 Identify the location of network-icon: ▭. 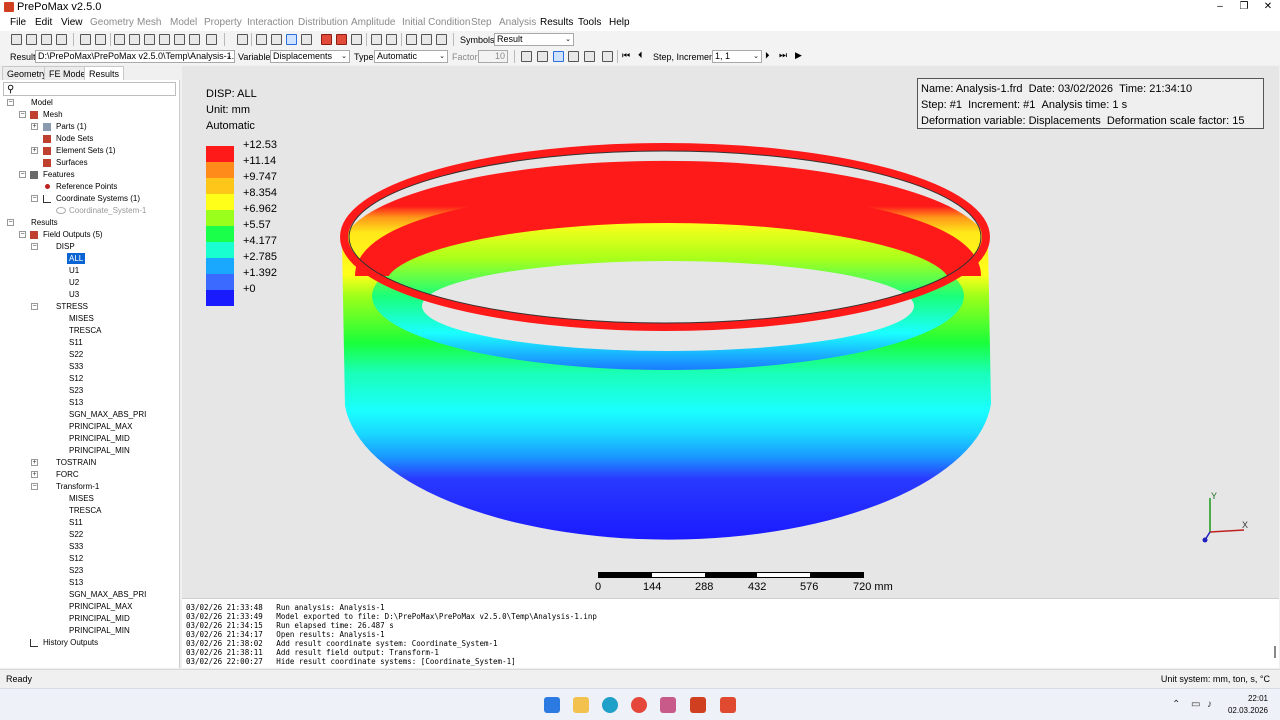
(1195, 704).